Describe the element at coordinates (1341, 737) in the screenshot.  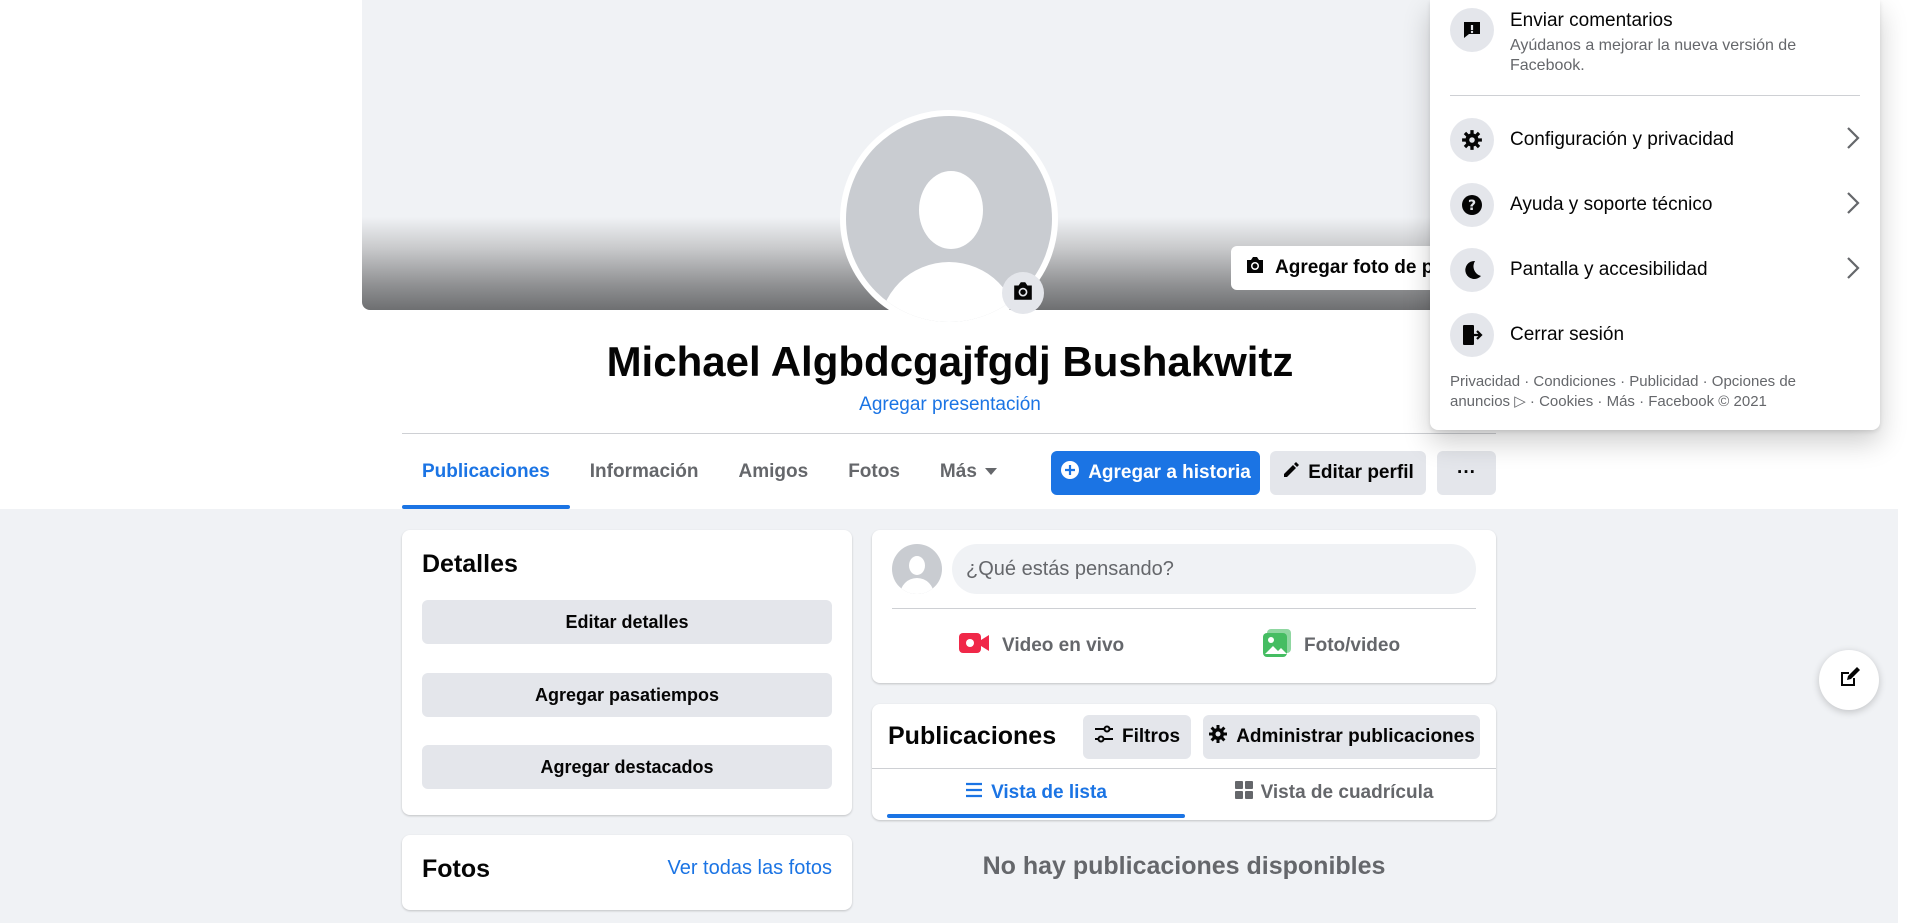
I see `manage-posts-button: Administrar publicaciones` at that location.